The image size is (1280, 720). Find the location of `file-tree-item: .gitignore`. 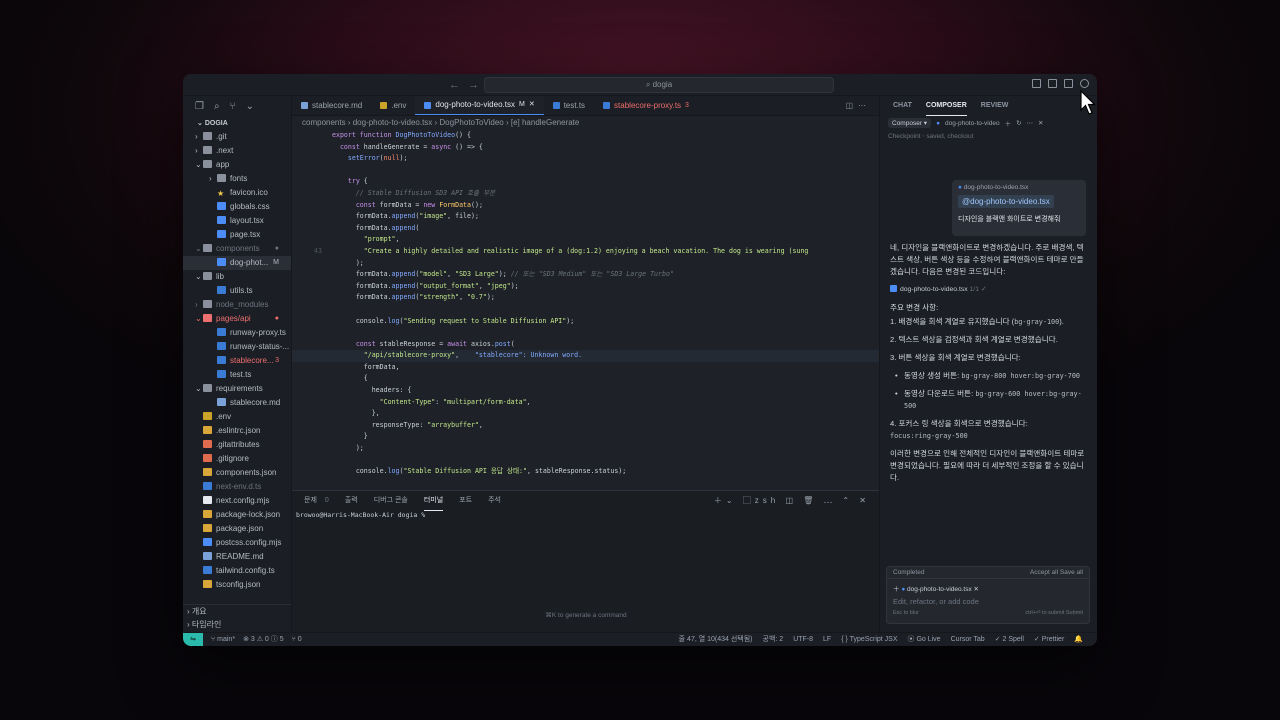

file-tree-item: .gitignore is located at coordinates (237, 459).